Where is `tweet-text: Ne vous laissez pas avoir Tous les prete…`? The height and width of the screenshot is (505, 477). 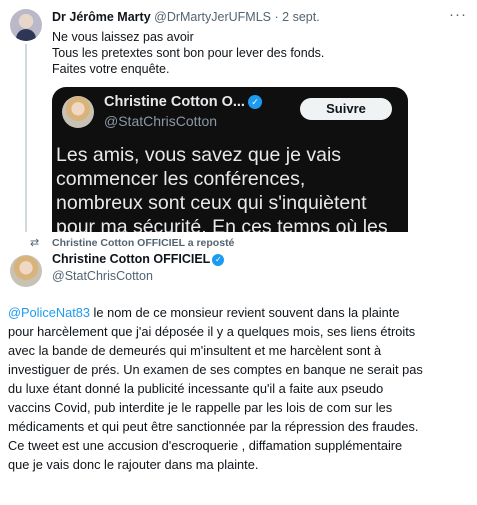 tweet-text: Ne vous laissez pas avoir Tous les prete… is located at coordinates (188, 53).